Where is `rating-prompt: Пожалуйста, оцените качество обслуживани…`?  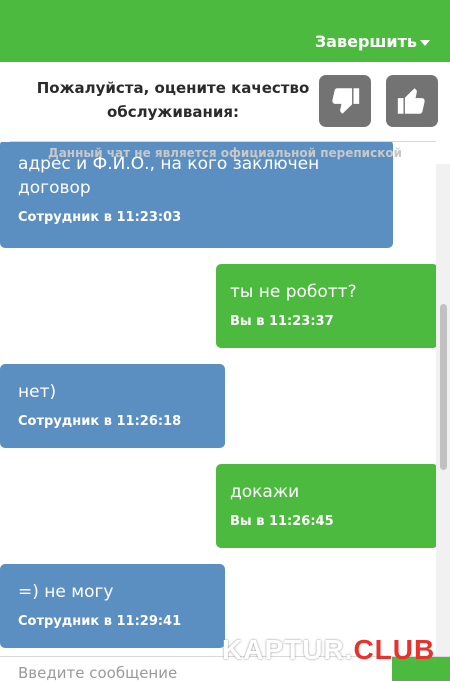 rating-prompt: Пожалуйста, оцените качество обслуживани… is located at coordinates (173, 100).